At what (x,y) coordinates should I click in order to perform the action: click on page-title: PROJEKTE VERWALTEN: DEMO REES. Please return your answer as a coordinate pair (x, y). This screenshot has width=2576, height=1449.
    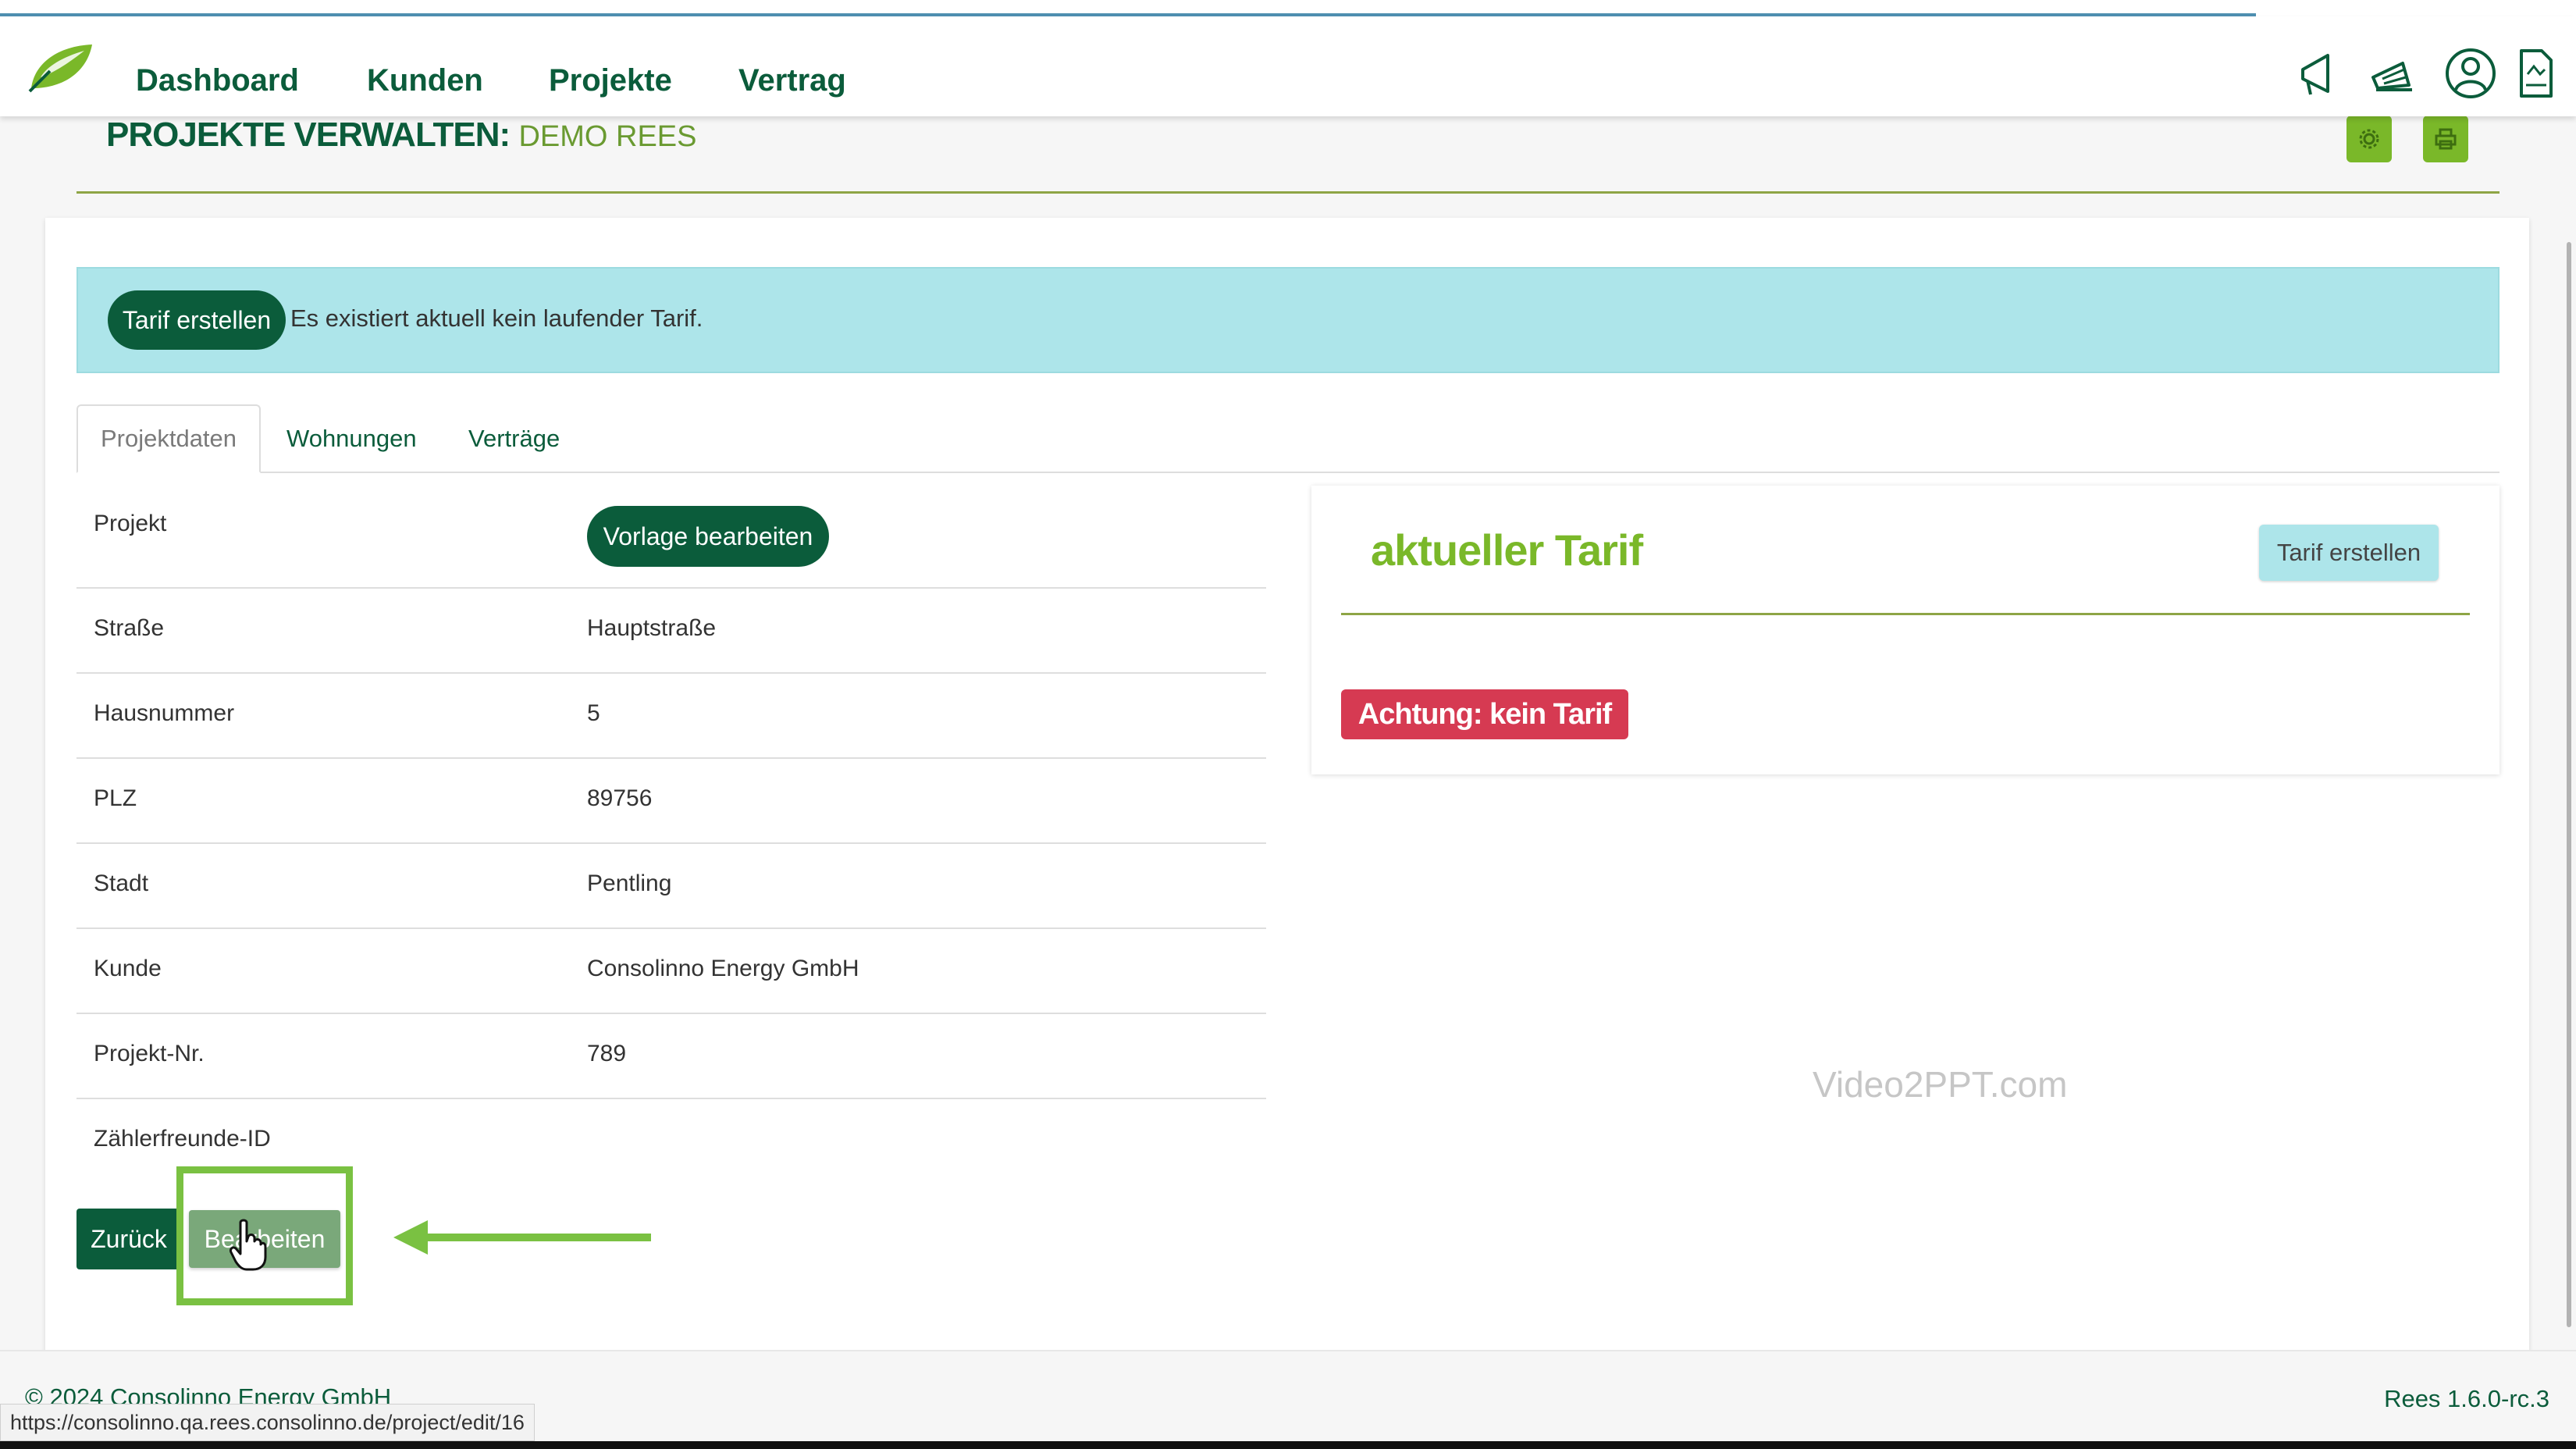
    Looking at the image, I should click on (401, 135).